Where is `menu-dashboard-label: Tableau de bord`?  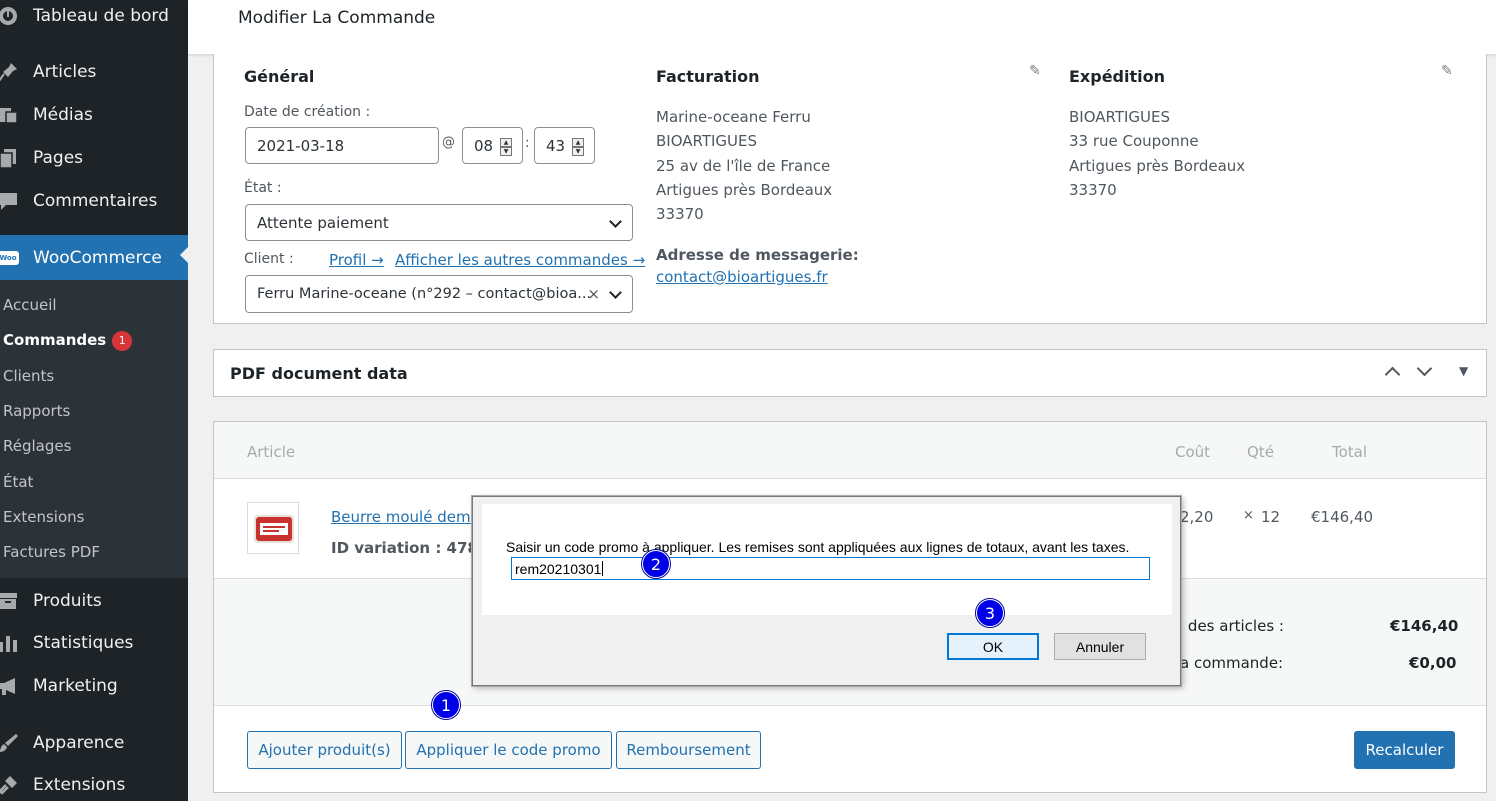
menu-dashboard-label: Tableau de bord is located at coordinates (101, 16).